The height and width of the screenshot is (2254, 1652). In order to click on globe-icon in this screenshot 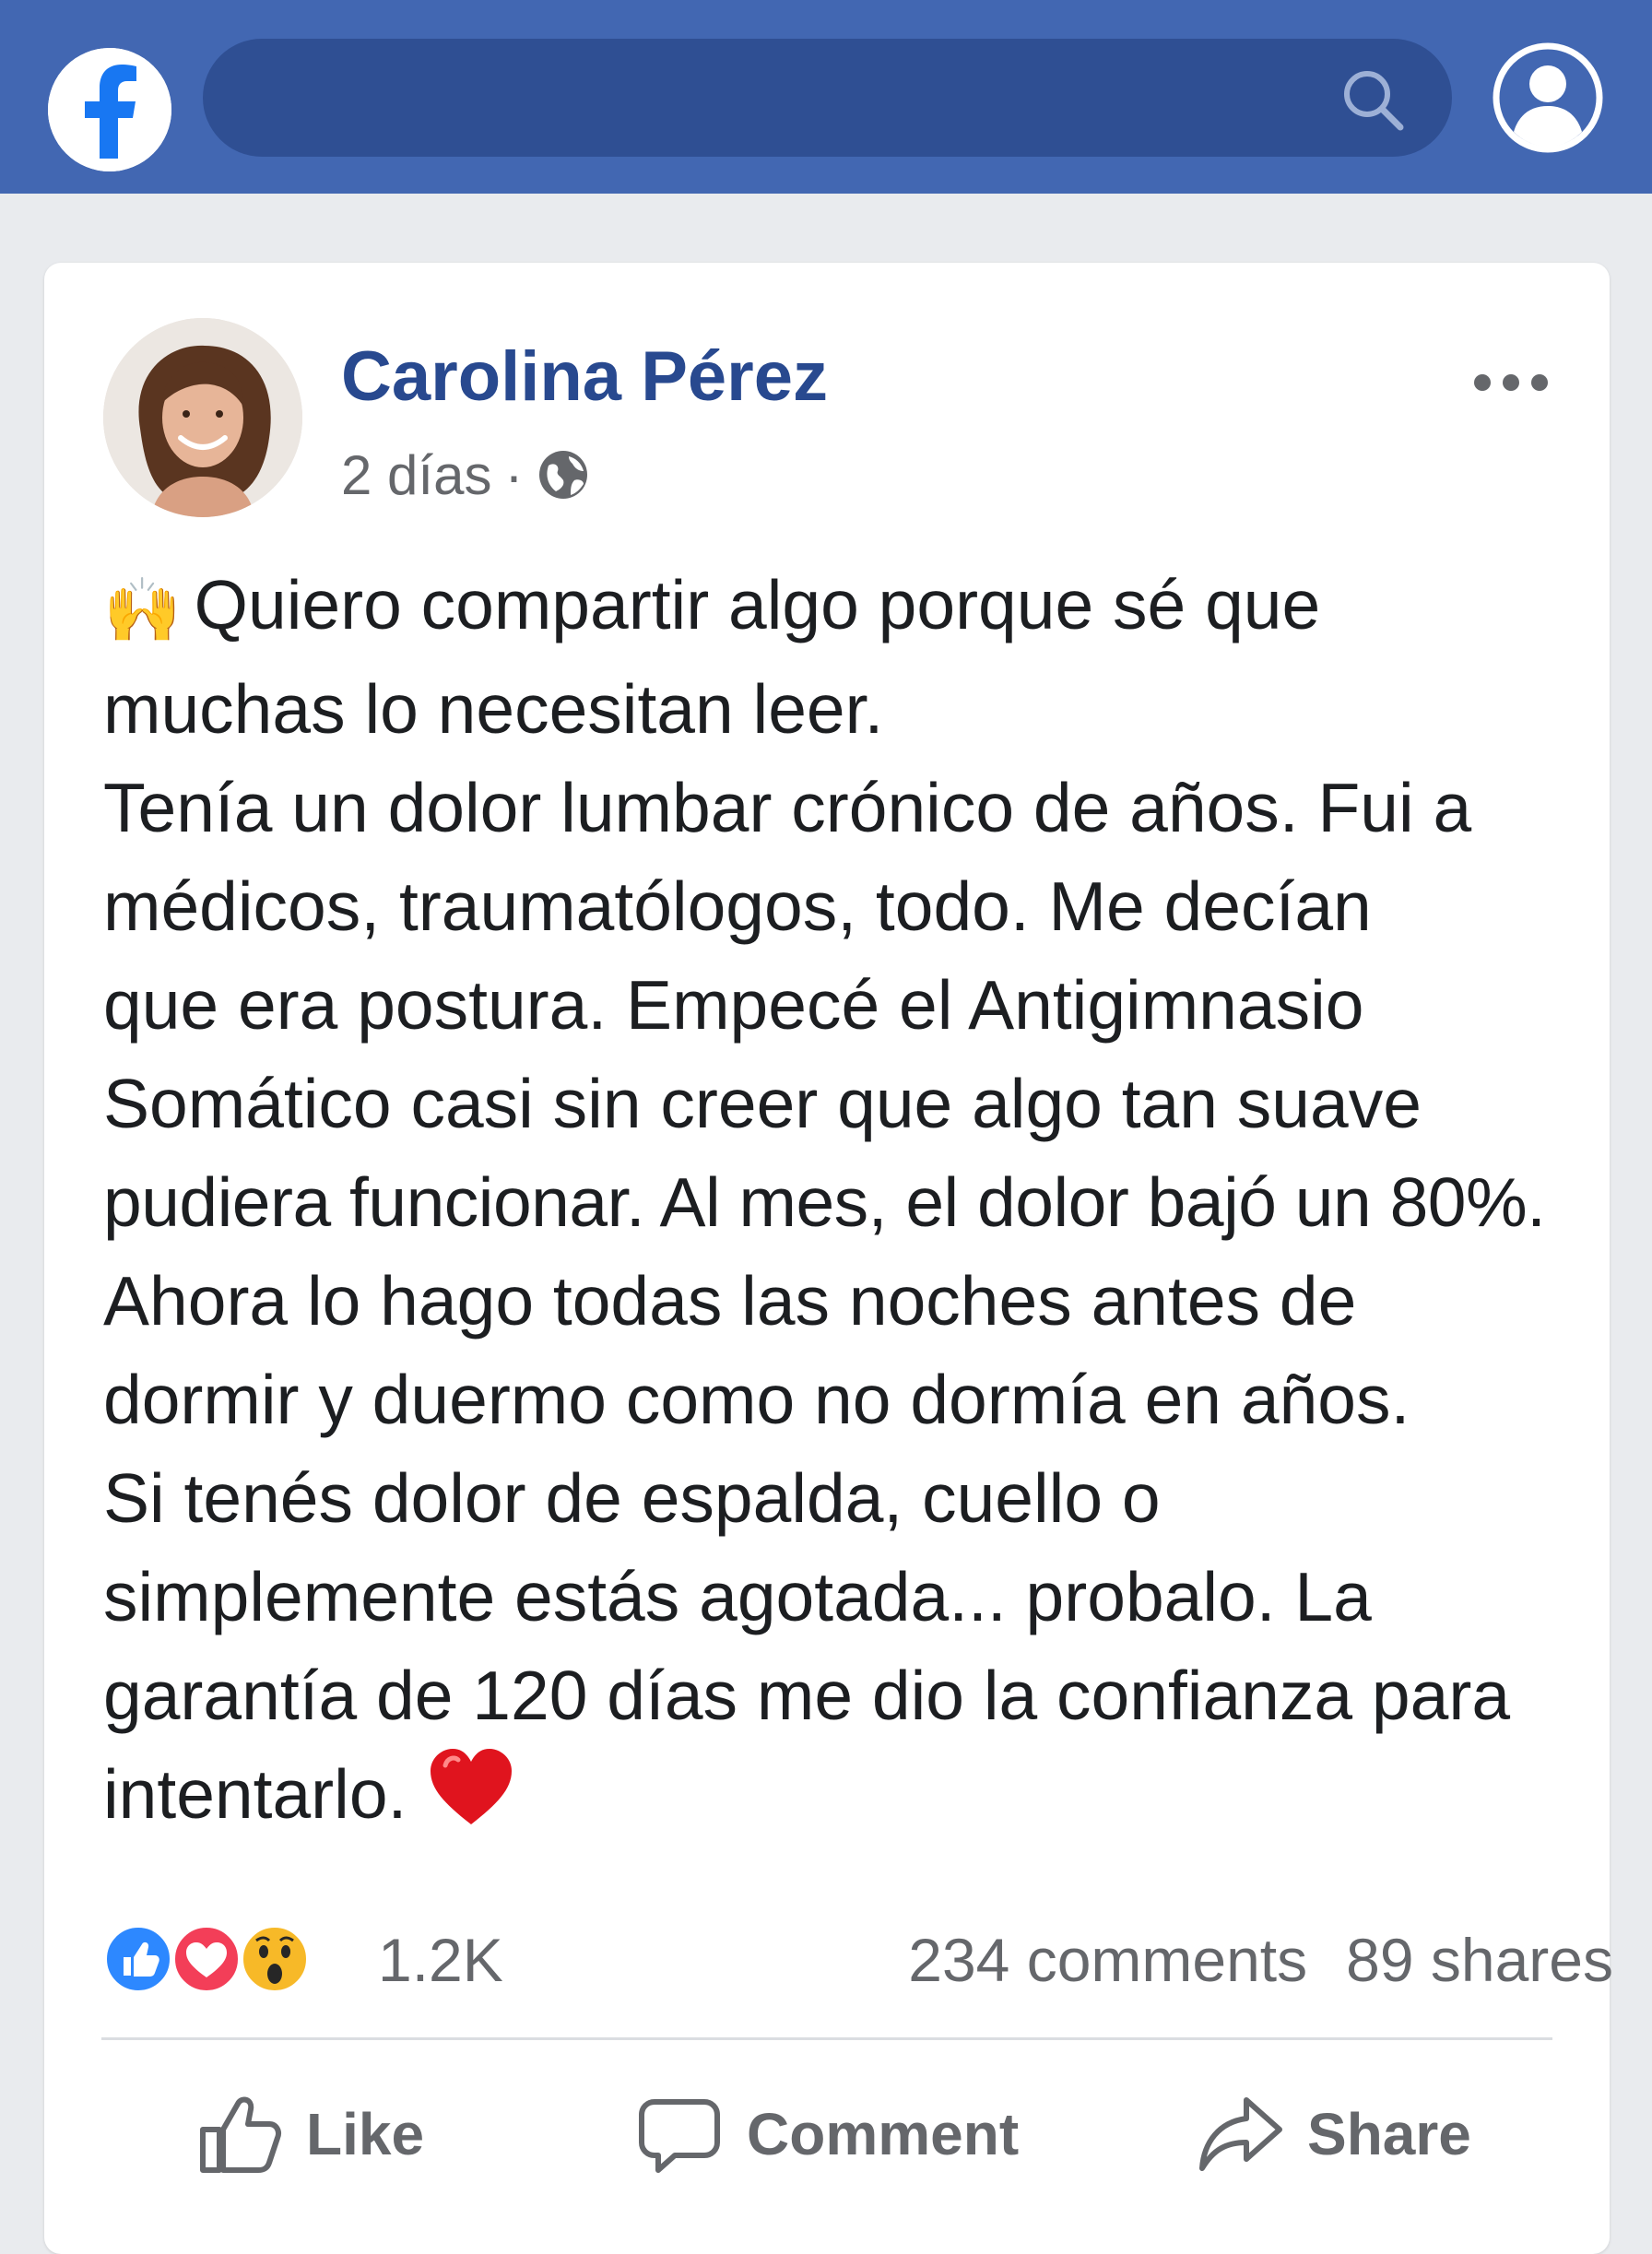, I will do `click(563, 475)`.